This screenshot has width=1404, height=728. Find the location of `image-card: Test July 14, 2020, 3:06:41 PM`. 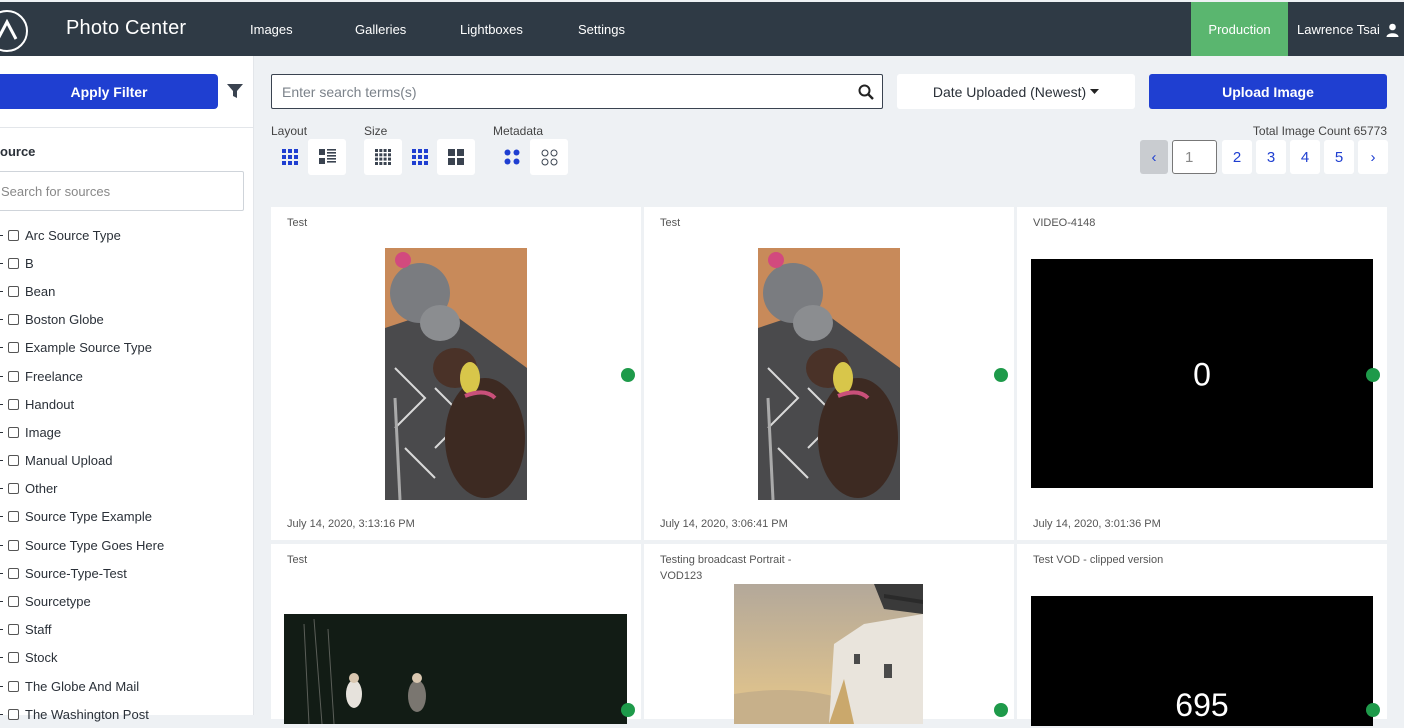

image-card: Test July 14, 2020, 3:06:41 PM is located at coordinates (829, 373).